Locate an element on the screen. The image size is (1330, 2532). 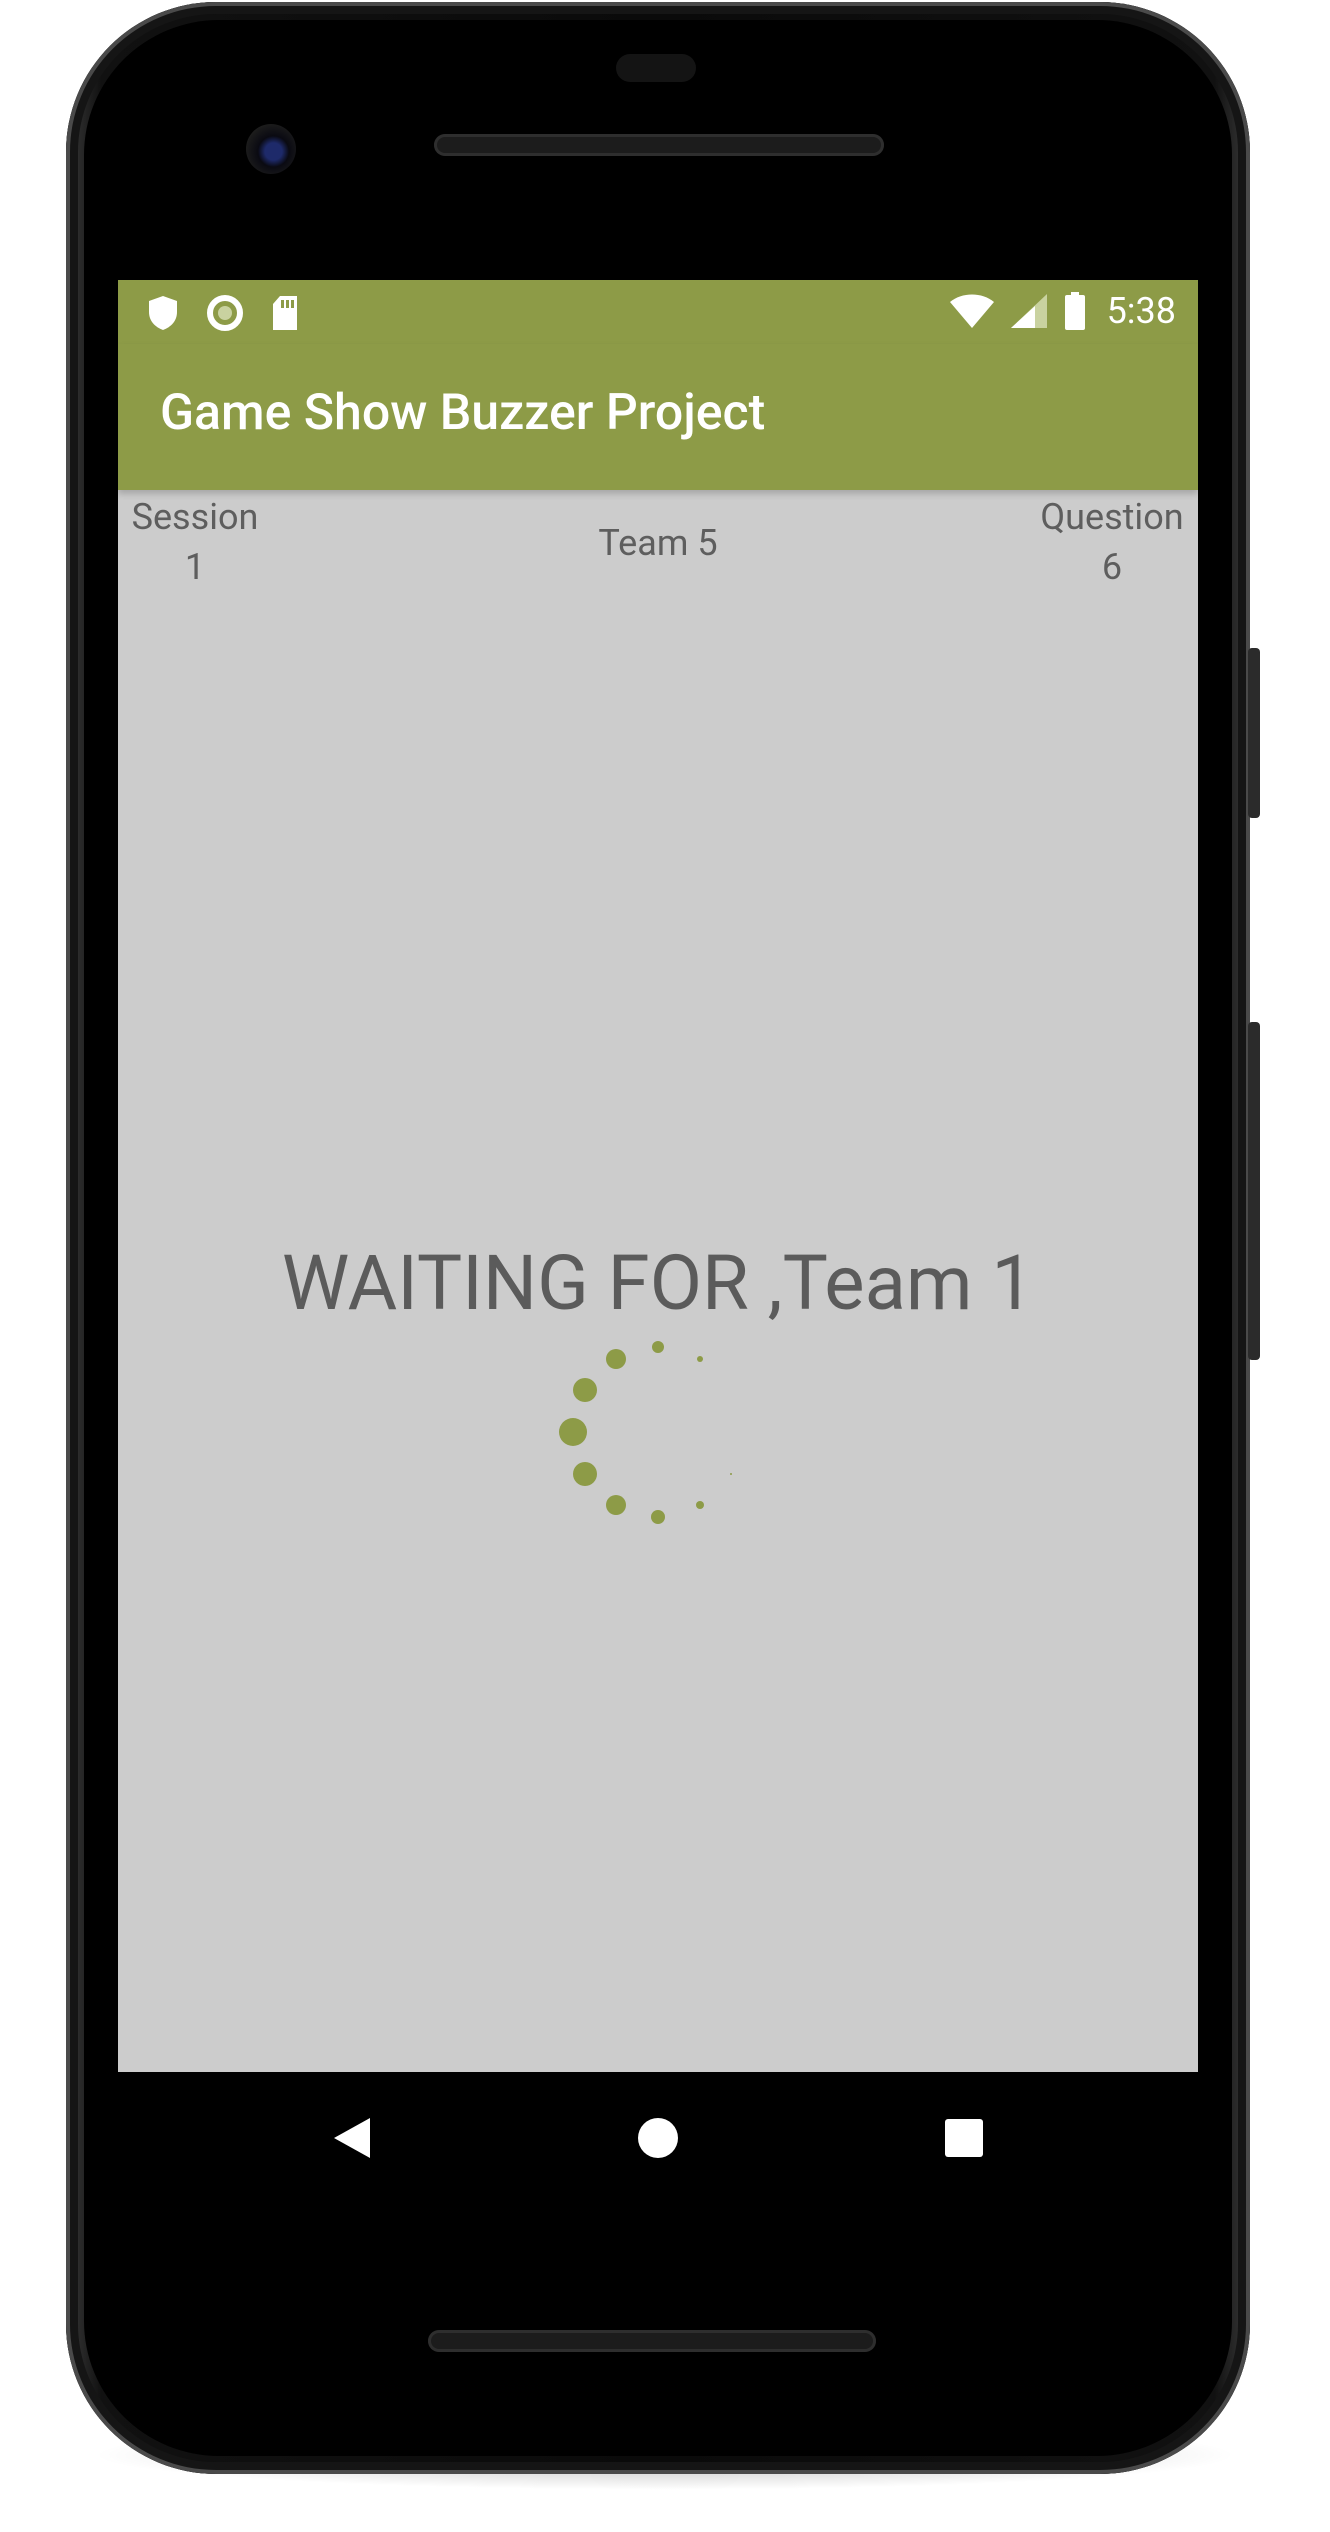
loading-spinner is located at coordinates (645, 1432).